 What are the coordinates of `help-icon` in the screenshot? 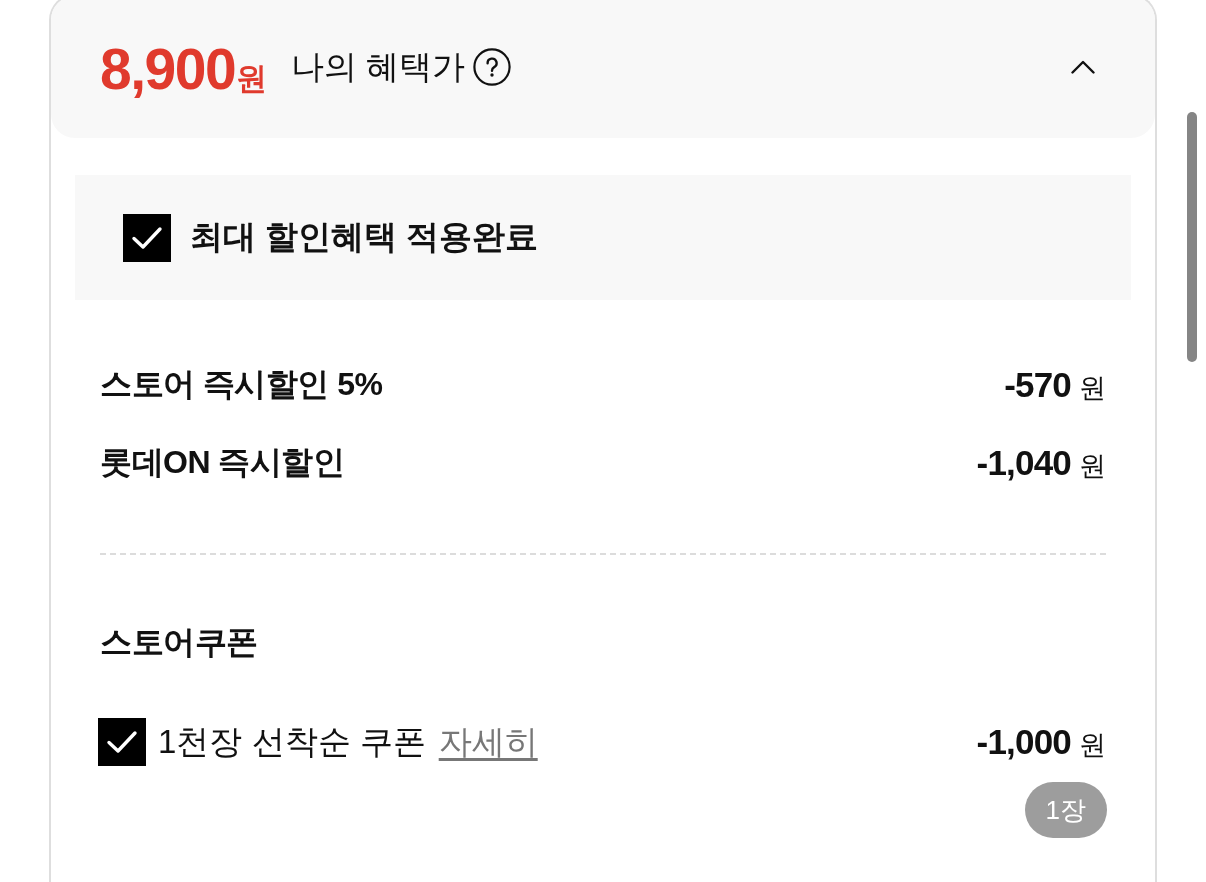 It's located at (492, 67).